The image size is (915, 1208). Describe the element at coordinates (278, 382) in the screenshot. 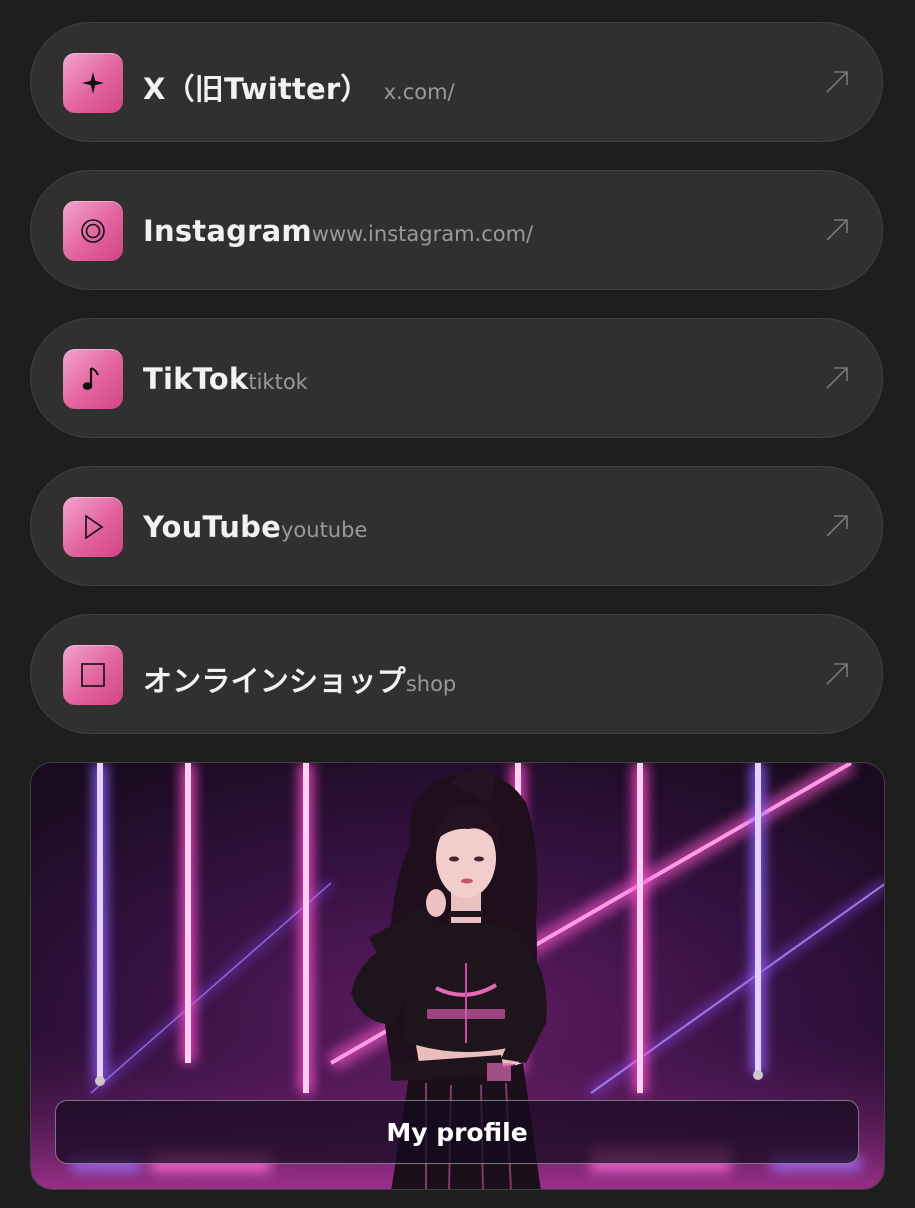

I see `link-subtitle: tiktok` at that location.